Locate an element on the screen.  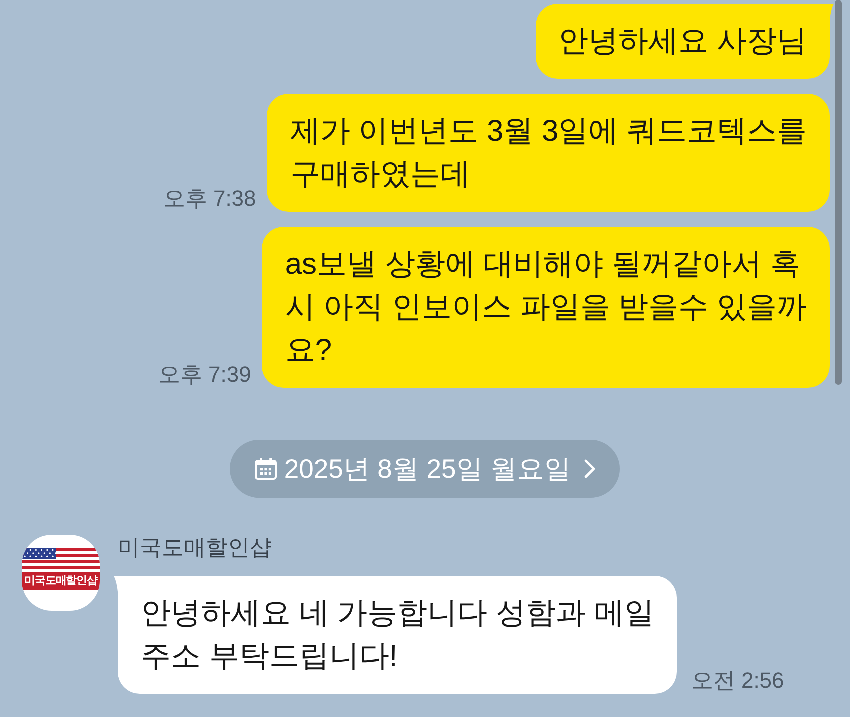
profile-avatar: 미국도매할인샵 is located at coordinates (61, 573).